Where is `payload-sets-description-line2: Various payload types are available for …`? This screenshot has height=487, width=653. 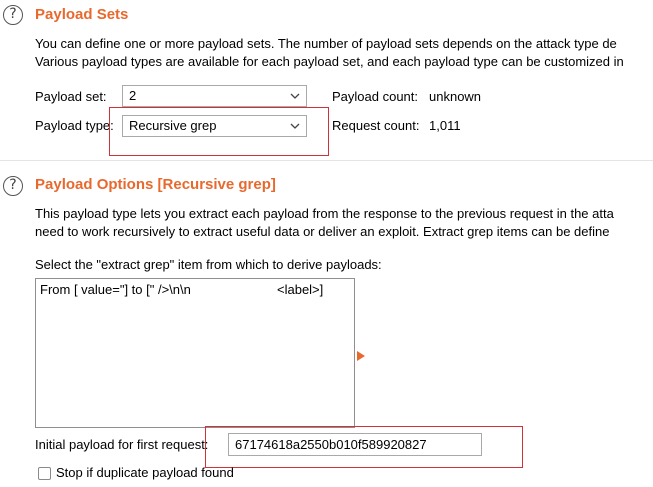
payload-sets-description-line2: Various payload types are available for … is located at coordinates (329, 61).